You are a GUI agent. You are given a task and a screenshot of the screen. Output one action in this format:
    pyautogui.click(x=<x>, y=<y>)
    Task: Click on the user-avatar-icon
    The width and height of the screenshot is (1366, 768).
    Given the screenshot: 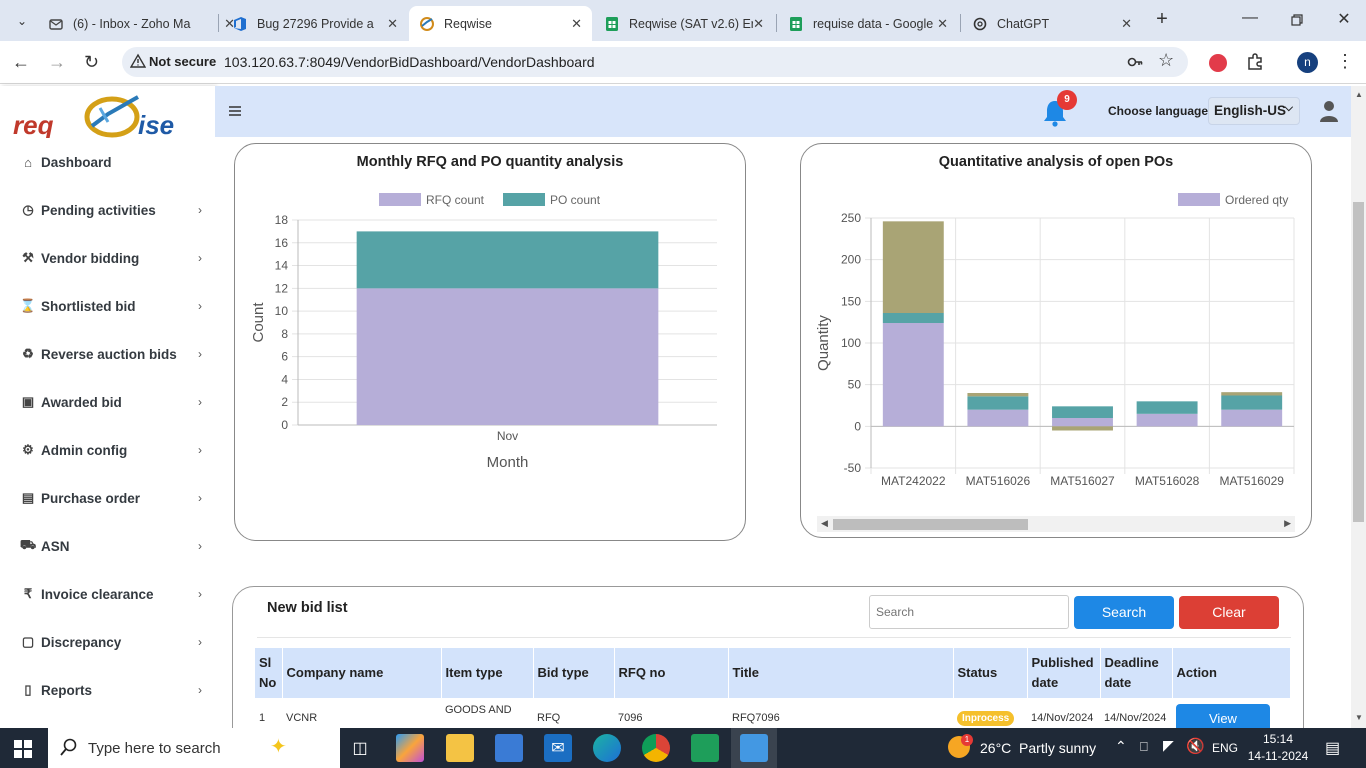 What is the action you would take?
    pyautogui.click(x=1329, y=113)
    